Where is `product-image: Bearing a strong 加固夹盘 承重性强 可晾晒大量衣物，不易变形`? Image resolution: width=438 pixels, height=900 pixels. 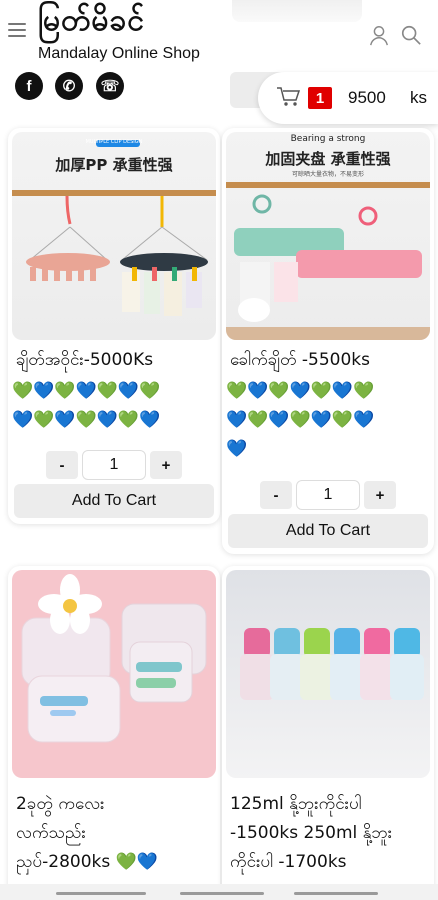
product-image: Bearing a strong 加固夹盘 承重性强 可晾晒大量衣物，不易变形 is located at coordinates (328, 236).